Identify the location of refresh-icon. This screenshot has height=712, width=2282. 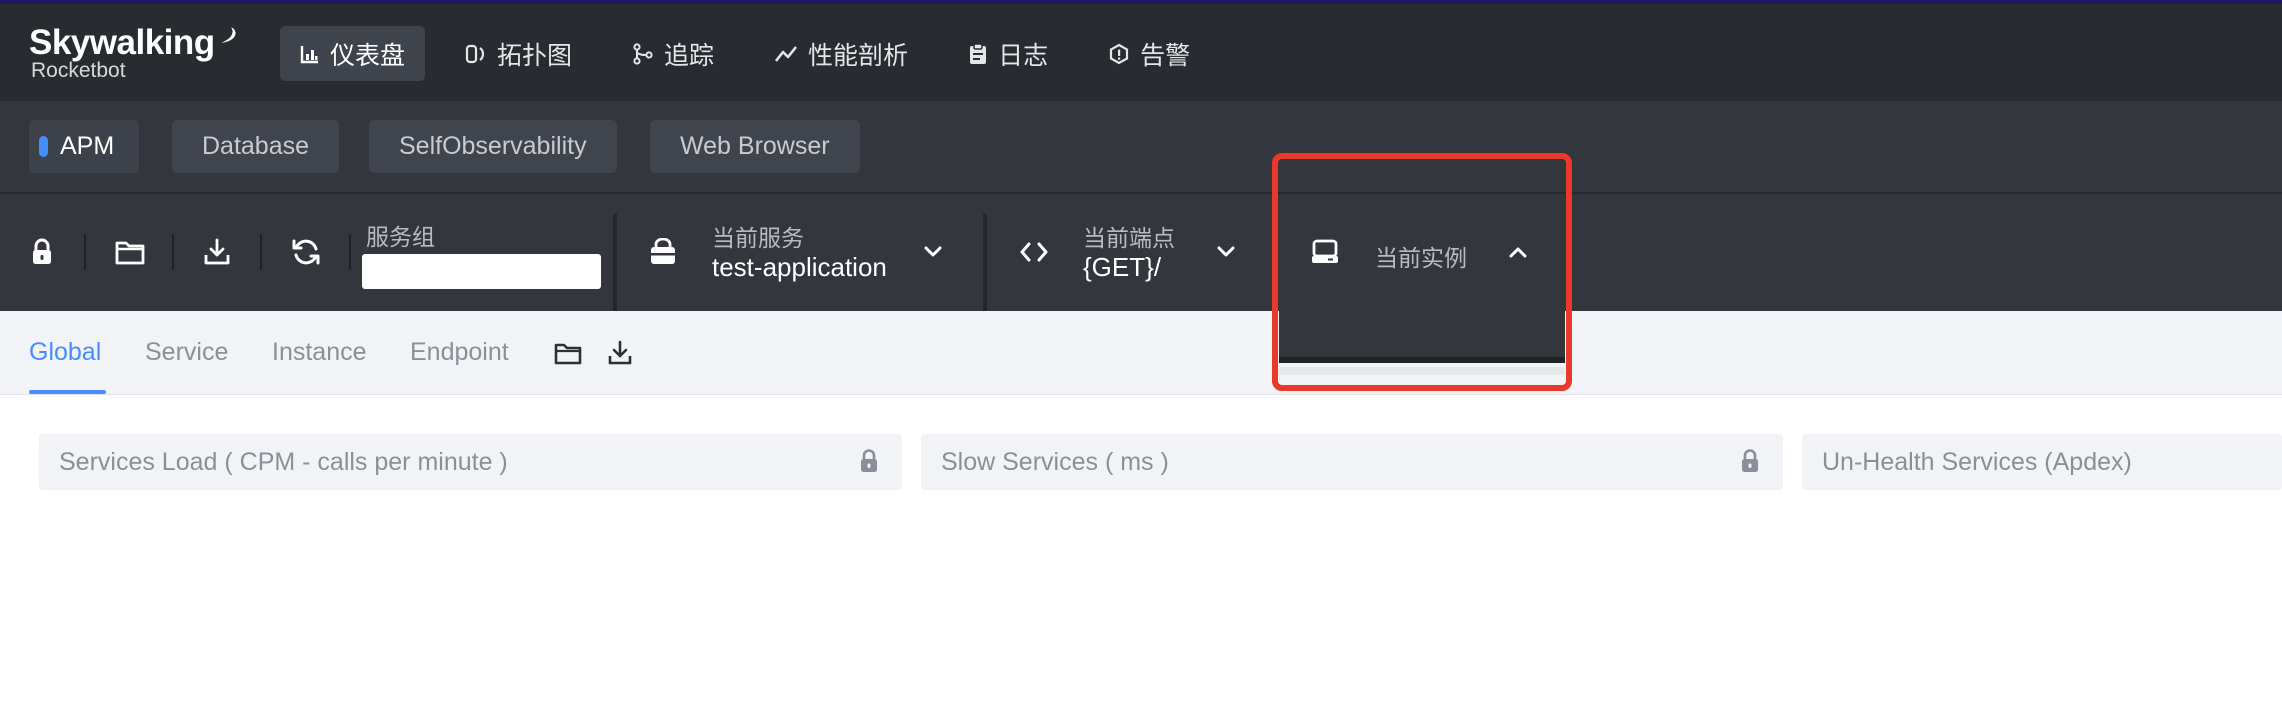
(306, 252).